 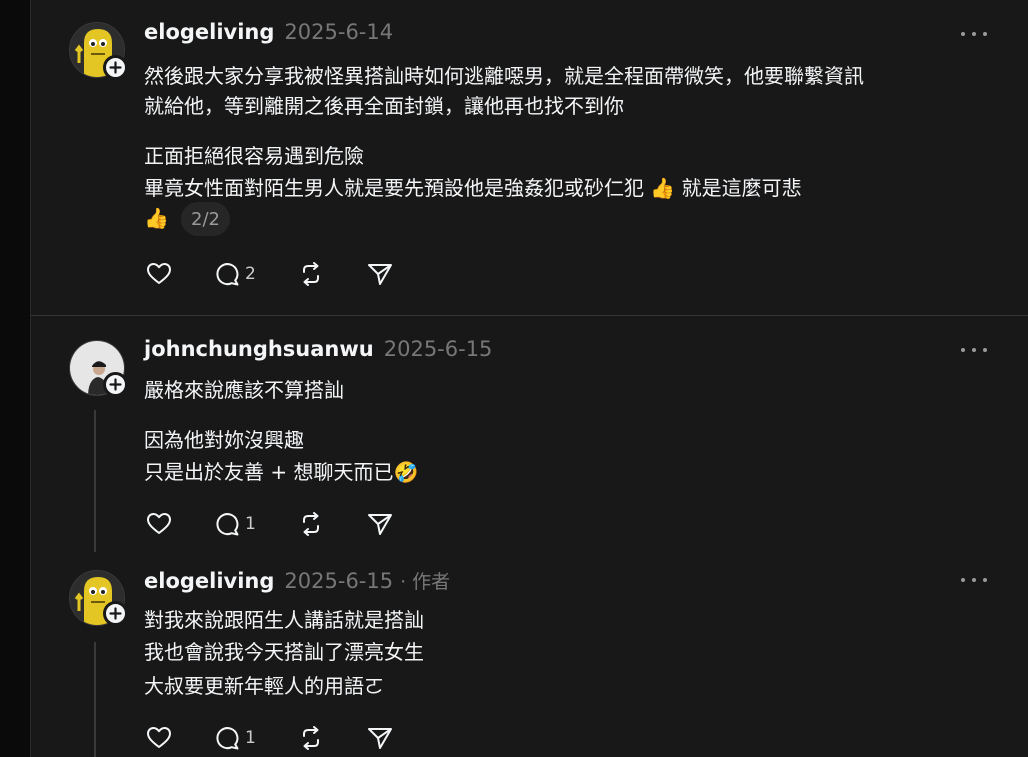 I want to click on reply-count: 2, so click(x=250, y=274).